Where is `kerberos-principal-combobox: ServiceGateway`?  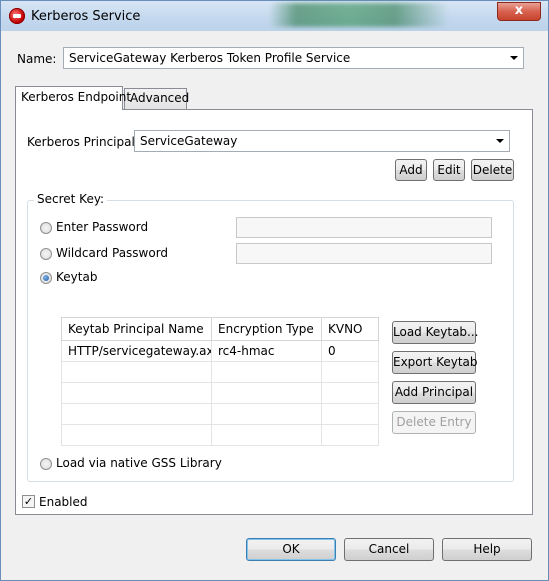 kerberos-principal-combobox: ServiceGateway is located at coordinates (322, 141).